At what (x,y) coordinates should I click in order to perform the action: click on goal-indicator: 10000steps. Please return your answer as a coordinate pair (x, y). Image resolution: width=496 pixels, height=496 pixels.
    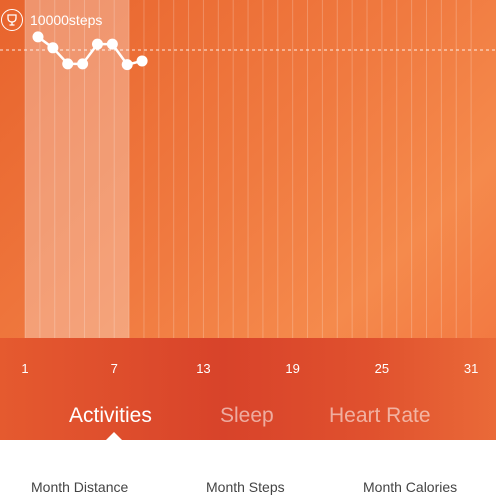
    Looking at the image, I should click on (51, 20).